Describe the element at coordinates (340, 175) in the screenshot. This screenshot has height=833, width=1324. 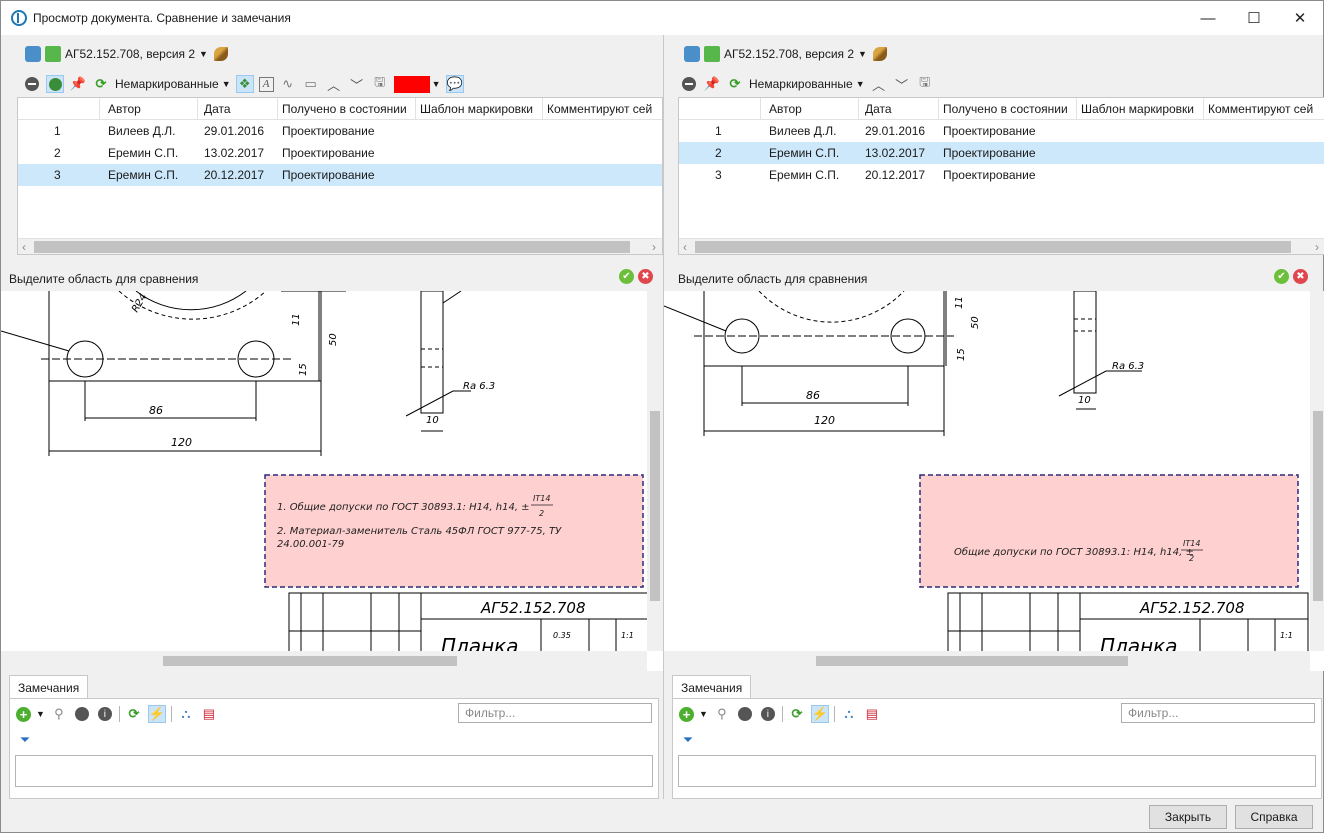
I see `table-row-selected: 3 Еремин С.П. 20.12.2017 Проектирование` at that location.